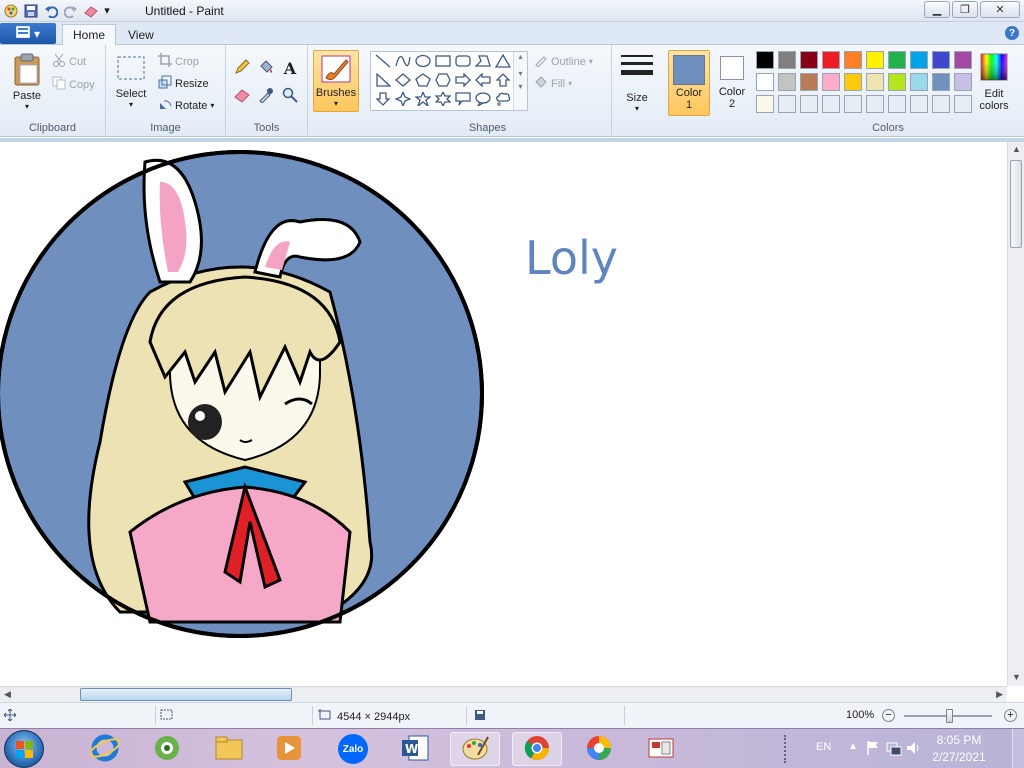  What do you see at coordinates (483, 100) in the screenshot?
I see `oval-callout-shape` at bounding box center [483, 100].